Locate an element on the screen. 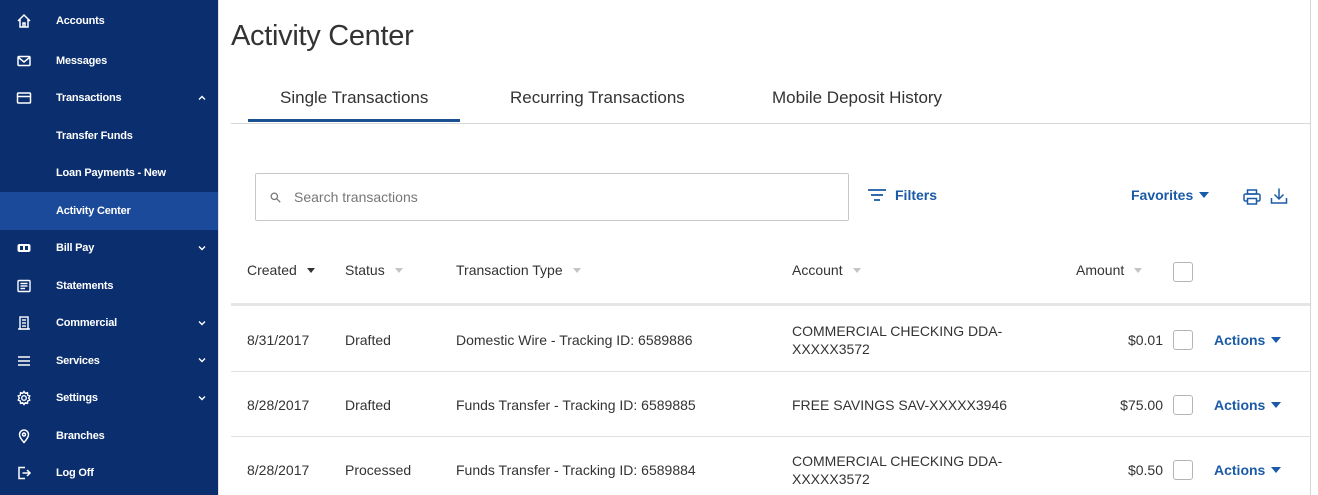  search-box is located at coordinates (552, 197).